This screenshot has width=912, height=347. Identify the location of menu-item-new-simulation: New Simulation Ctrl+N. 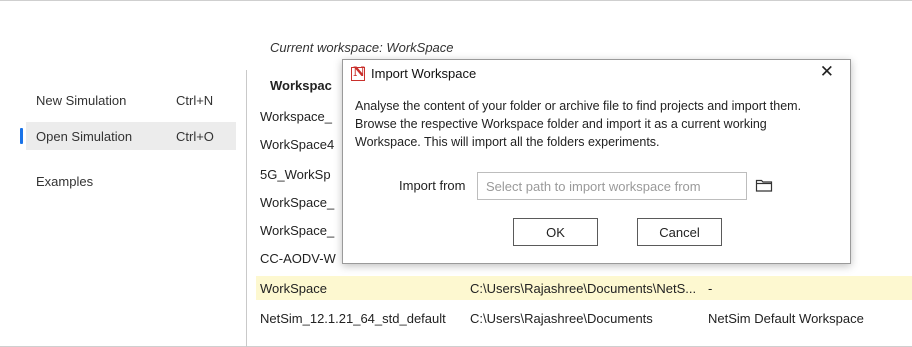
(131, 100).